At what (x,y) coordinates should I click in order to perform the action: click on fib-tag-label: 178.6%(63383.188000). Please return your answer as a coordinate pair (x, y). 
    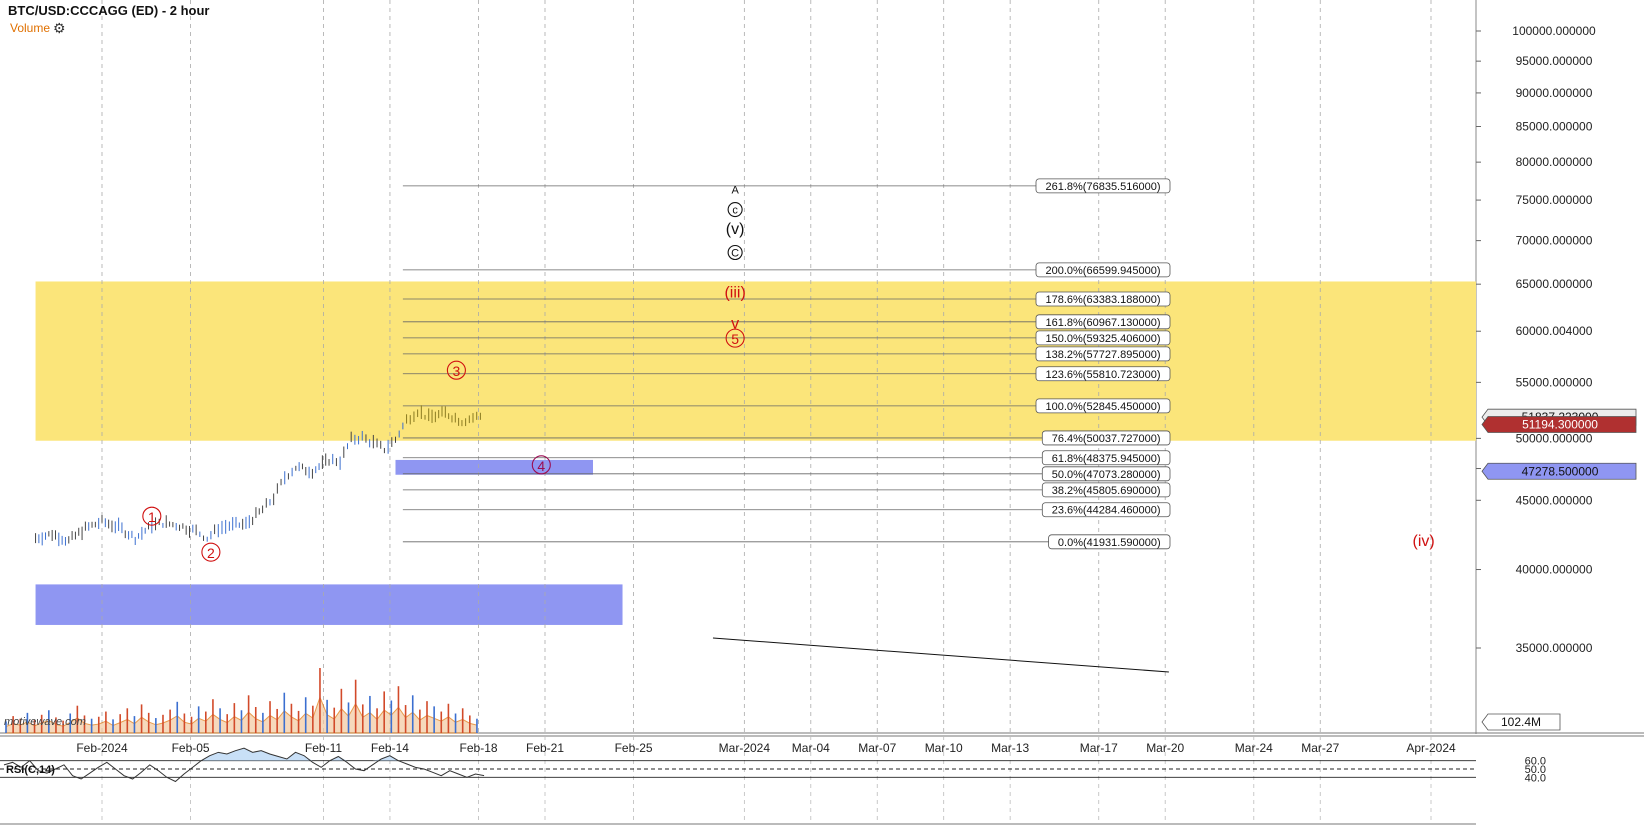
    Looking at the image, I should click on (1103, 300).